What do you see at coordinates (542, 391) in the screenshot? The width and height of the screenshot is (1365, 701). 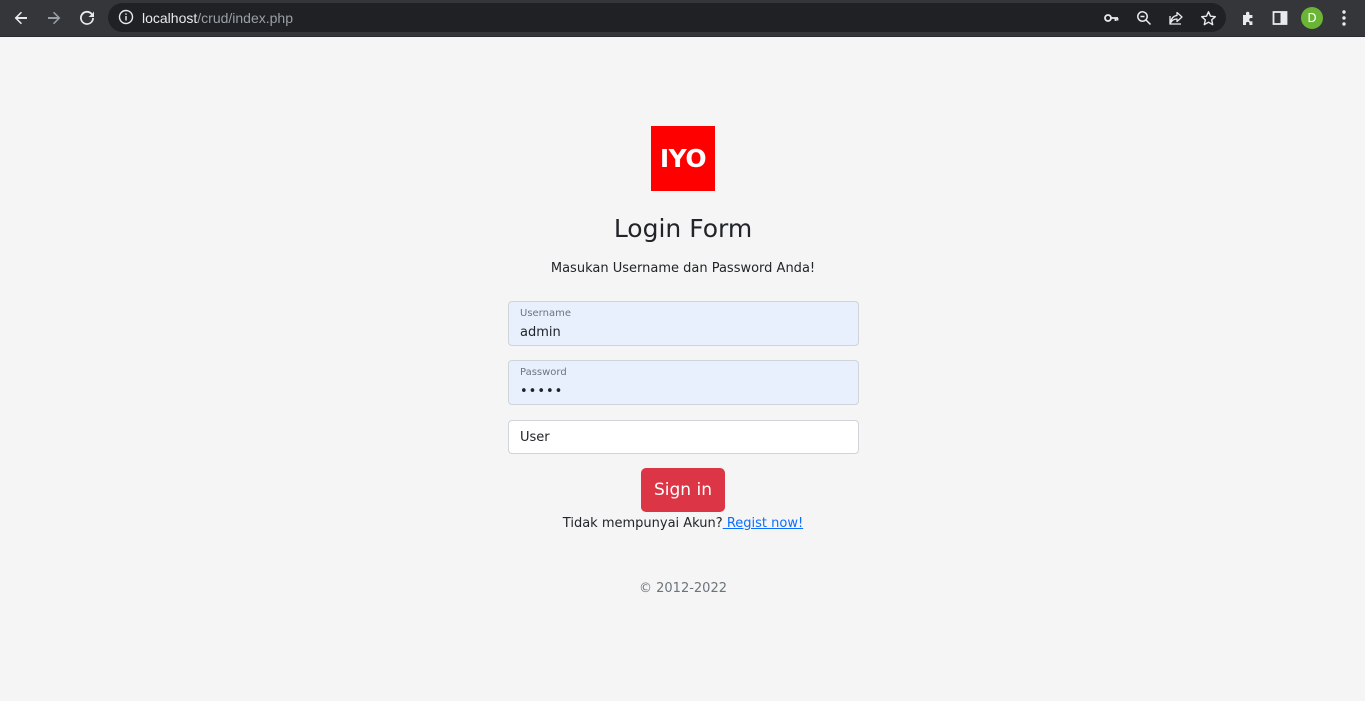 I see `password-value: •••••` at bounding box center [542, 391].